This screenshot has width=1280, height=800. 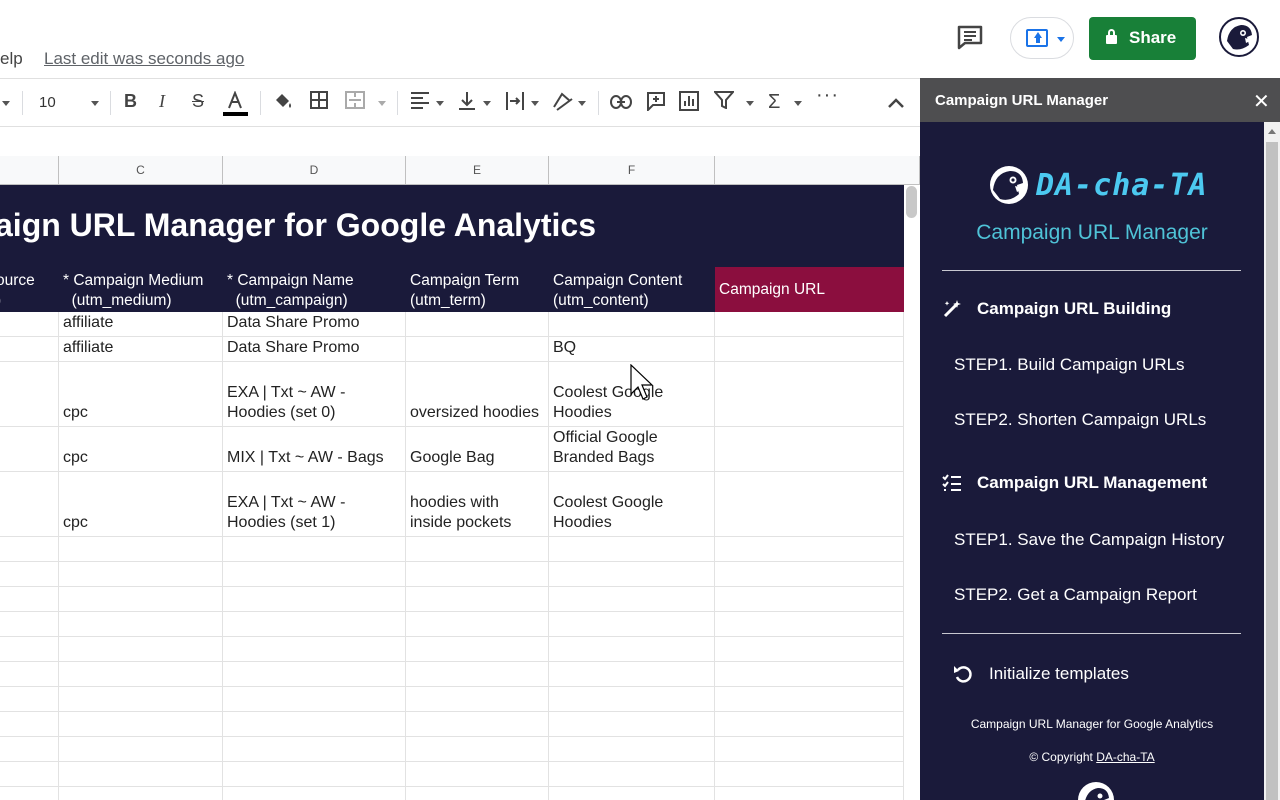 What do you see at coordinates (162, 103) in the screenshot?
I see `italic-icon: I` at bounding box center [162, 103].